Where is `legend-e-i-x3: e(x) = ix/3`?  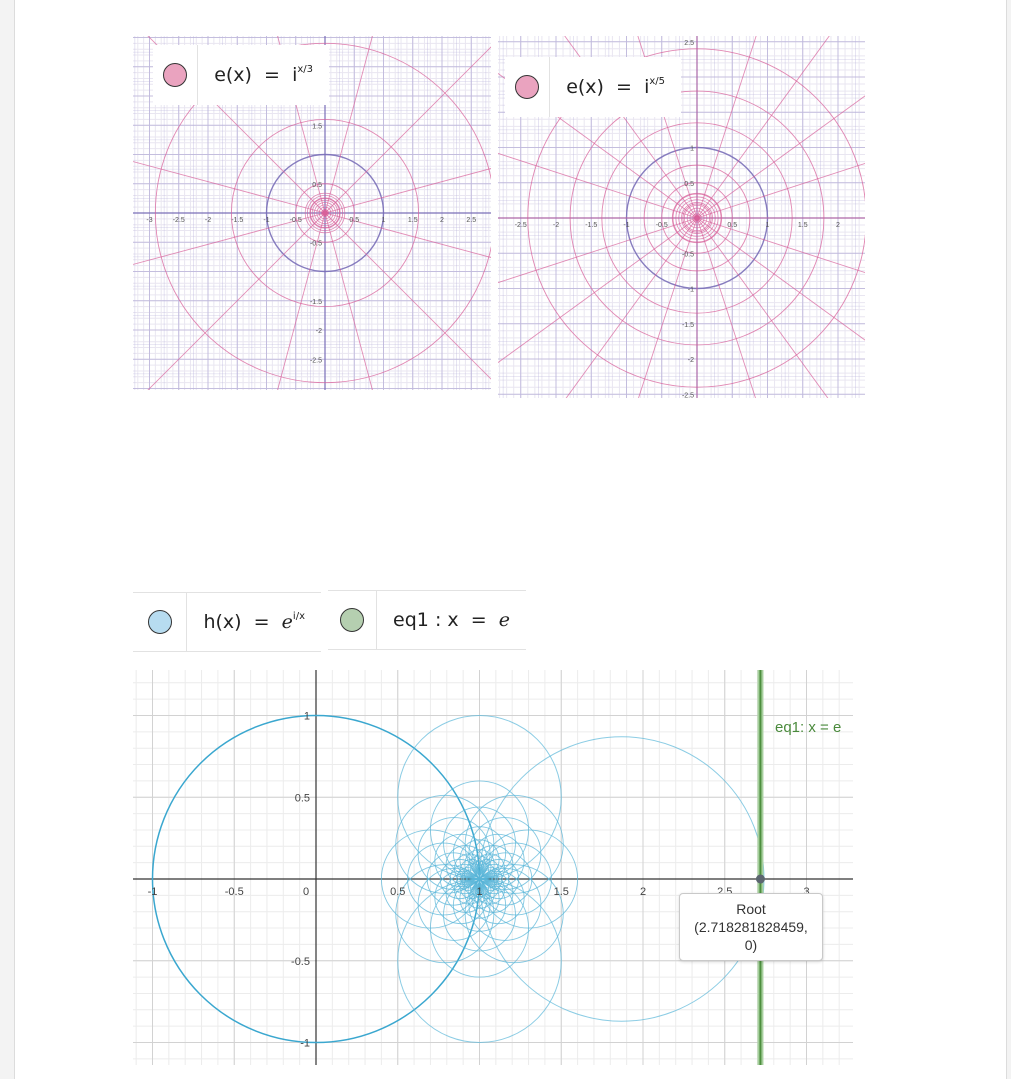
legend-e-i-x3: e(x) = ix/3 is located at coordinates (241, 75).